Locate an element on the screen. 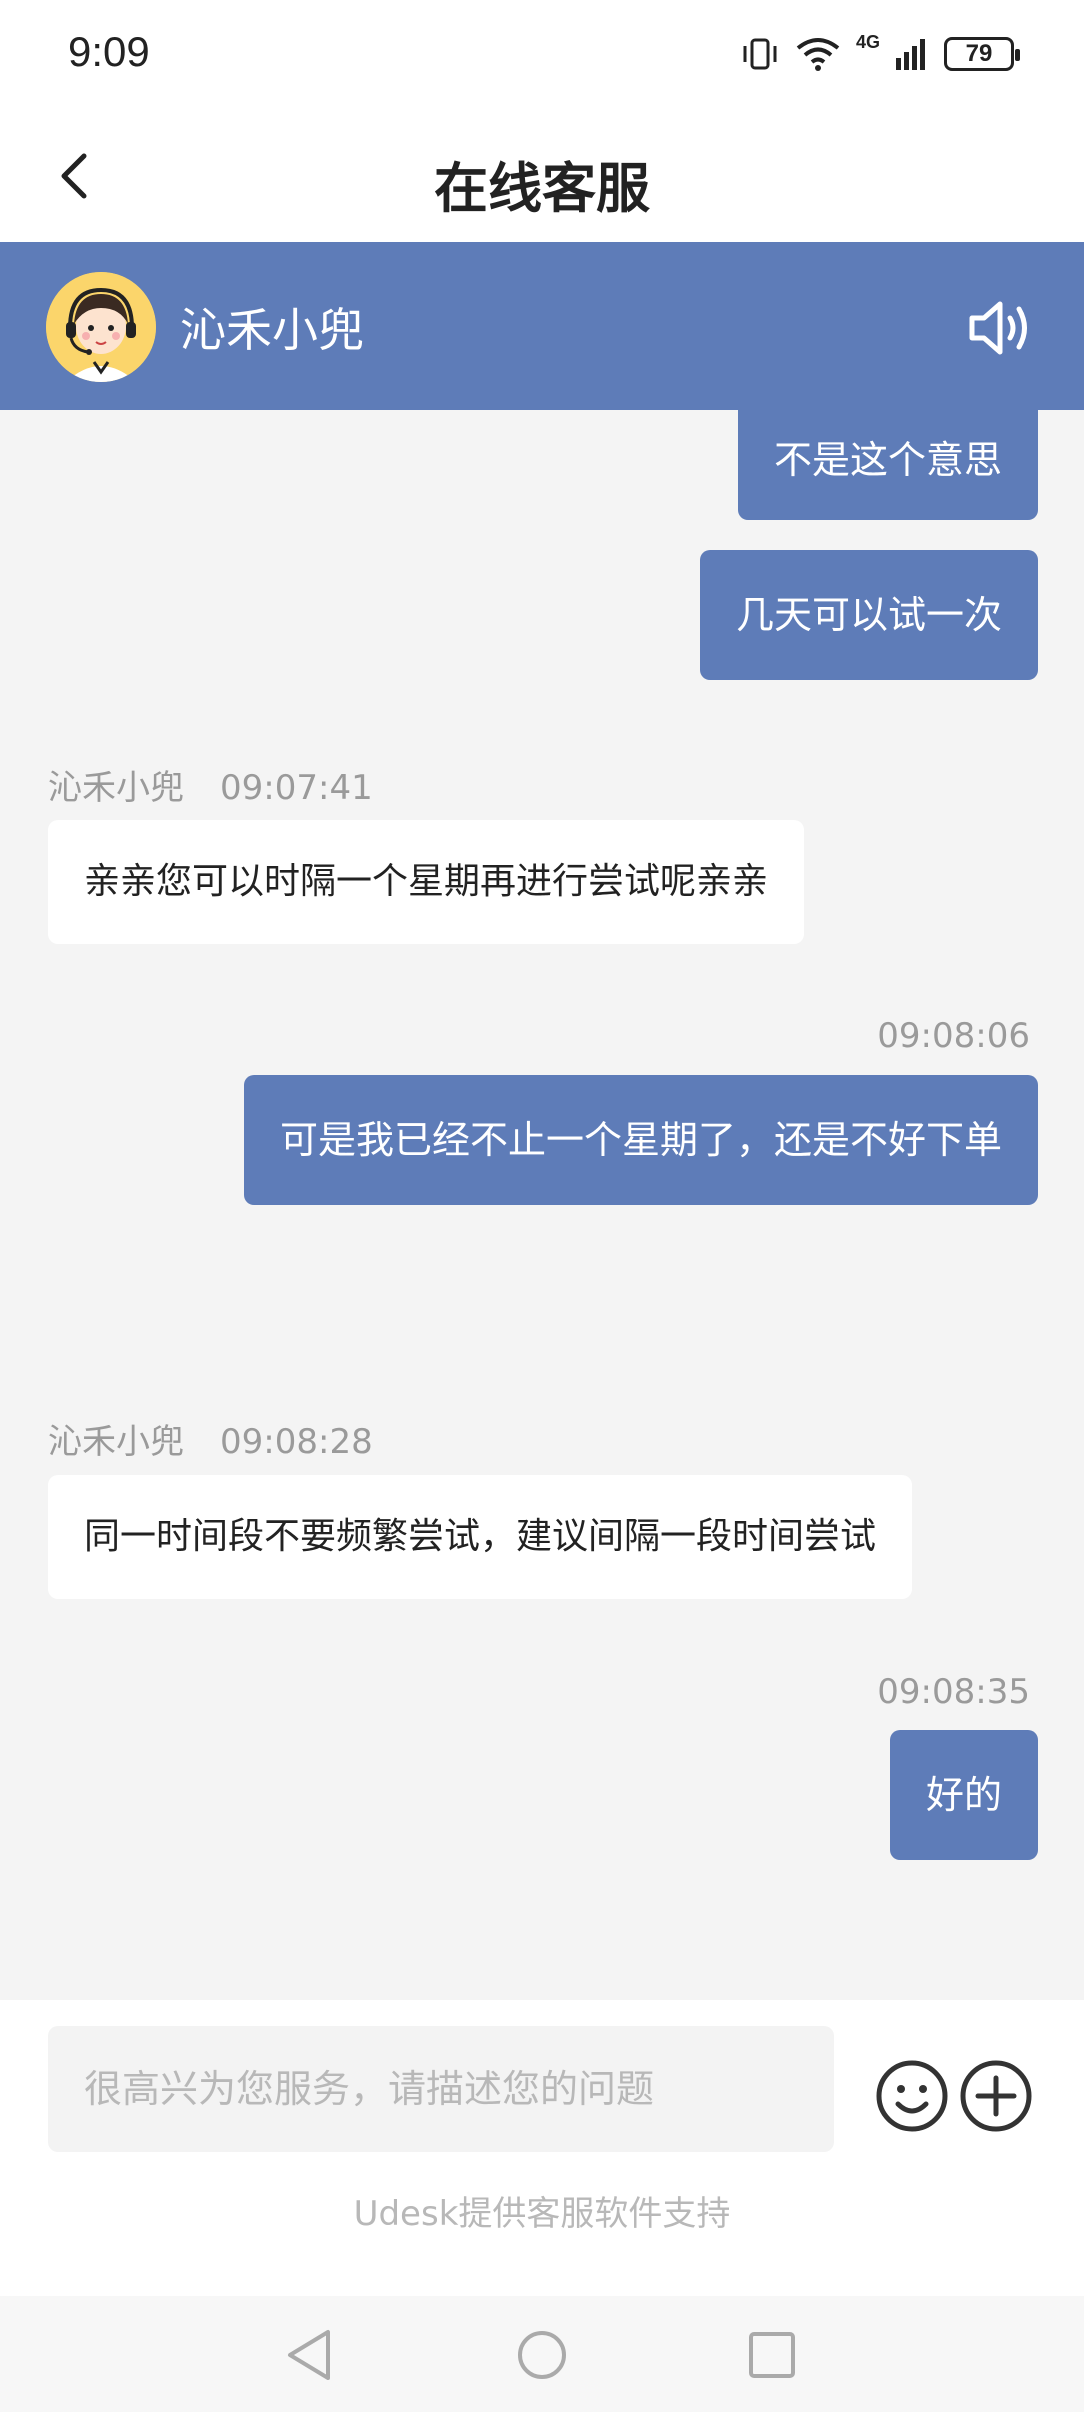 The height and width of the screenshot is (2412, 1084). square-recents-icon is located at coordinates (772, 2355).